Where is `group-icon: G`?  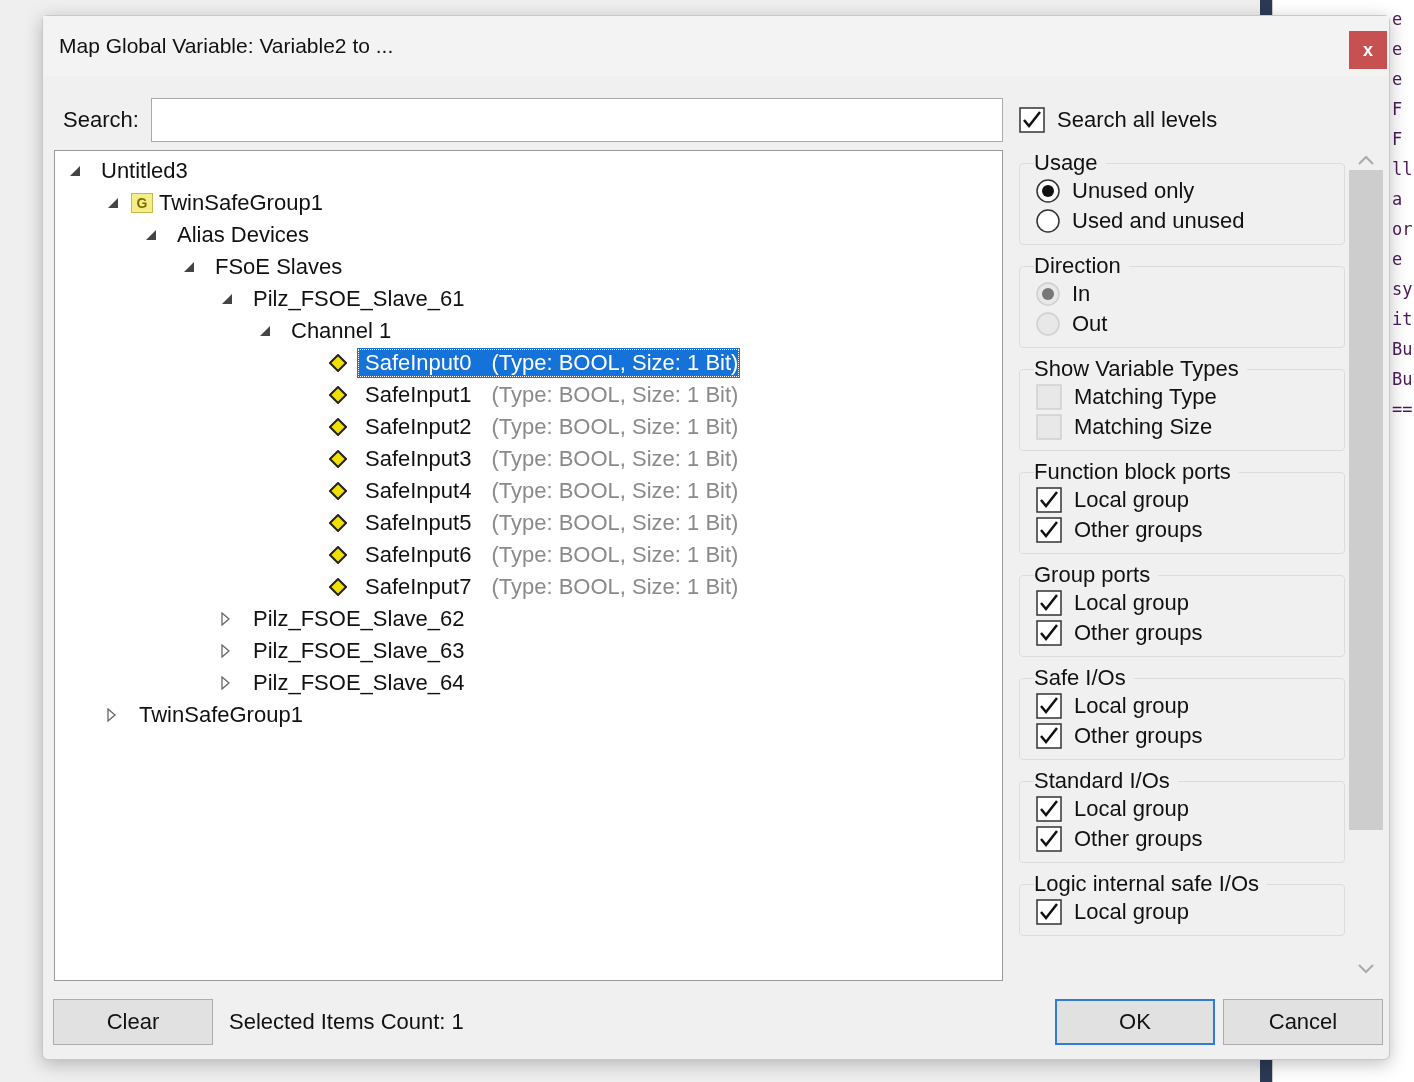 group-icon: G is located at coordinates (142, 203).